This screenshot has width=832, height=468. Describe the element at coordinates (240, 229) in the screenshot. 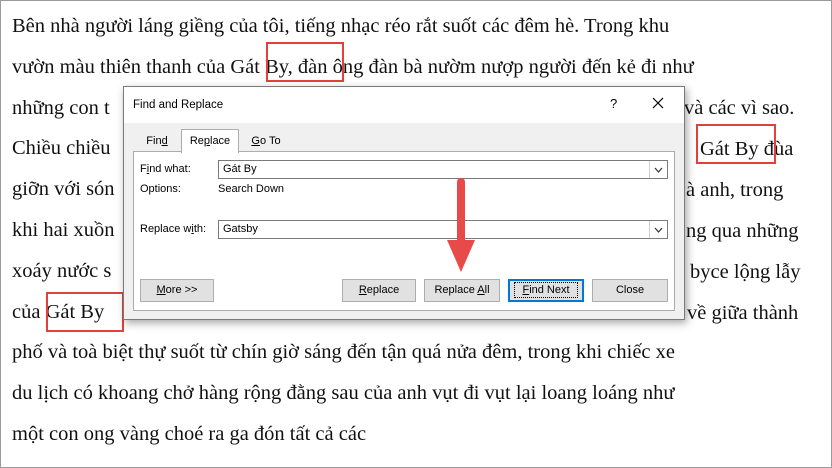

I see `replace-with-value: Gatsby` at that location.